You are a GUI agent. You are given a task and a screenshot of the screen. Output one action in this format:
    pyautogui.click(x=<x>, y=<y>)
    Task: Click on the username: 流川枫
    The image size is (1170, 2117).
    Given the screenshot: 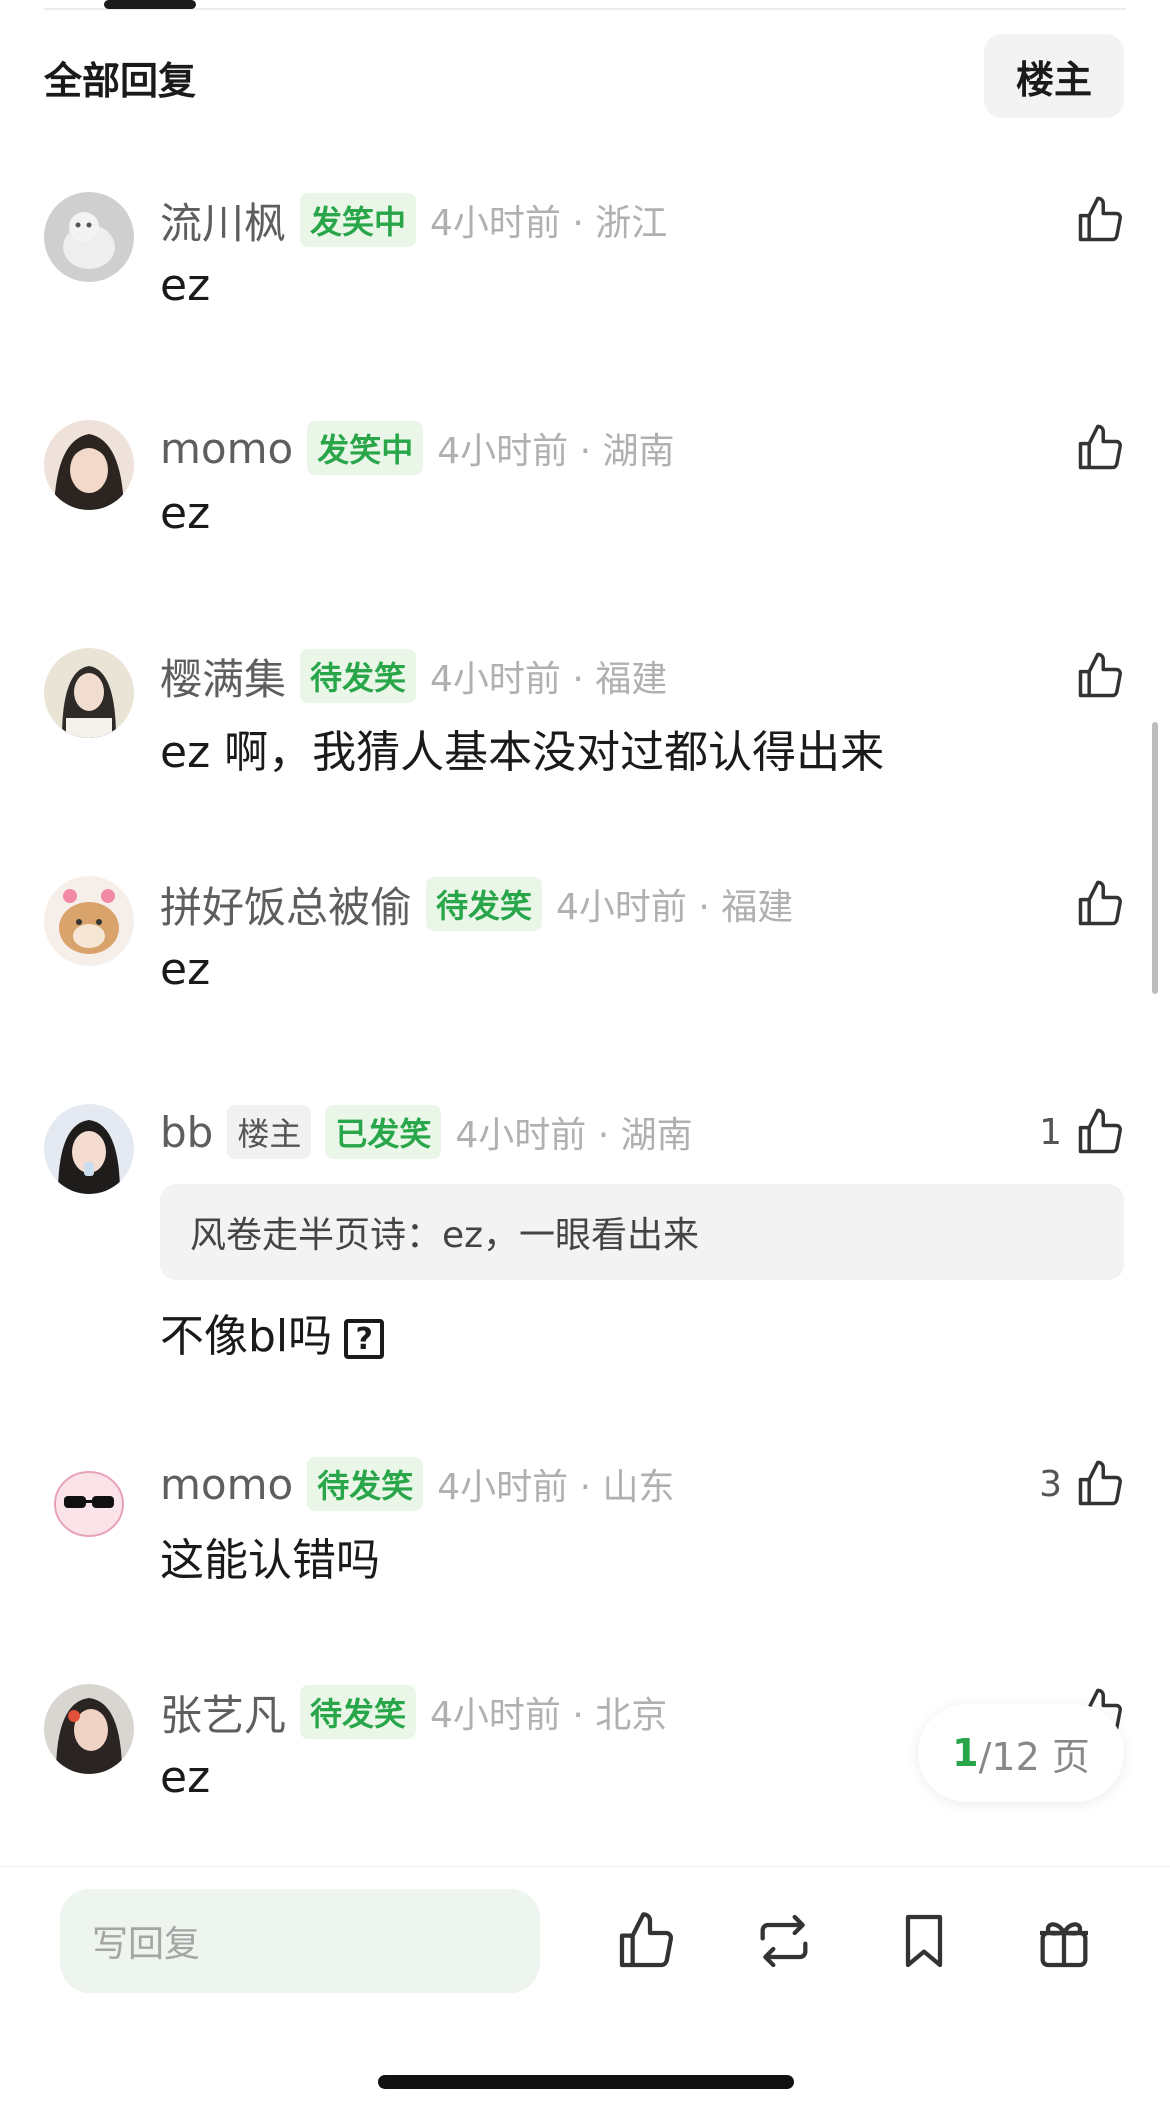 What is the action you would take?
    pyautogui.click(x=223, y=220)
    